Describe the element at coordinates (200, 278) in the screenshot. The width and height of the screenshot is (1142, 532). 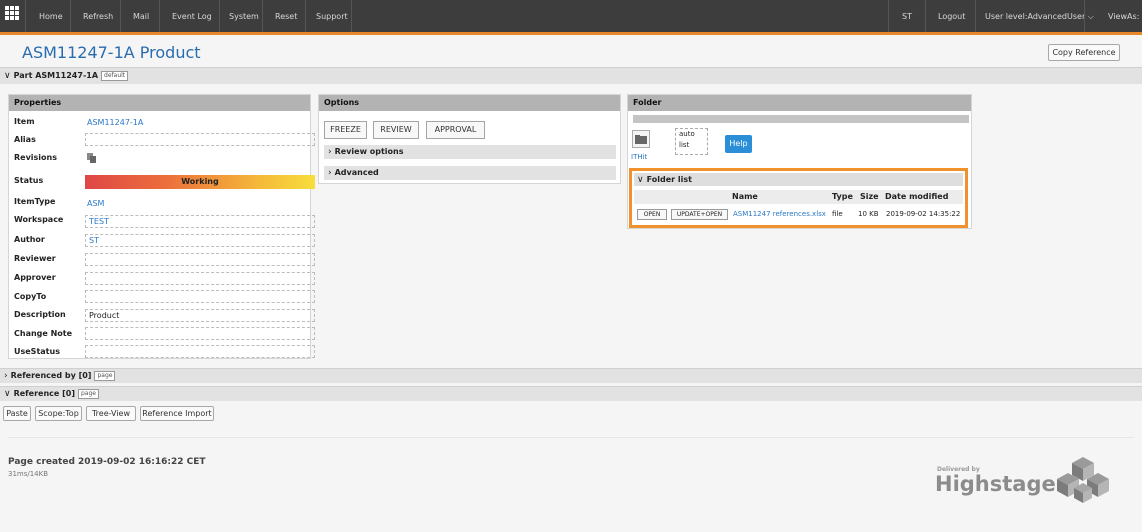
I see `approver-field` at that location.